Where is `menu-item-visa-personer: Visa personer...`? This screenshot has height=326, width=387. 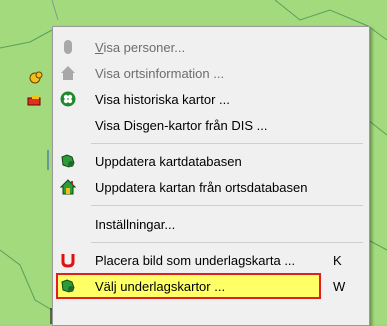 menu-item-visa-personer: Visa personer... is located at coordinates (211, 47).